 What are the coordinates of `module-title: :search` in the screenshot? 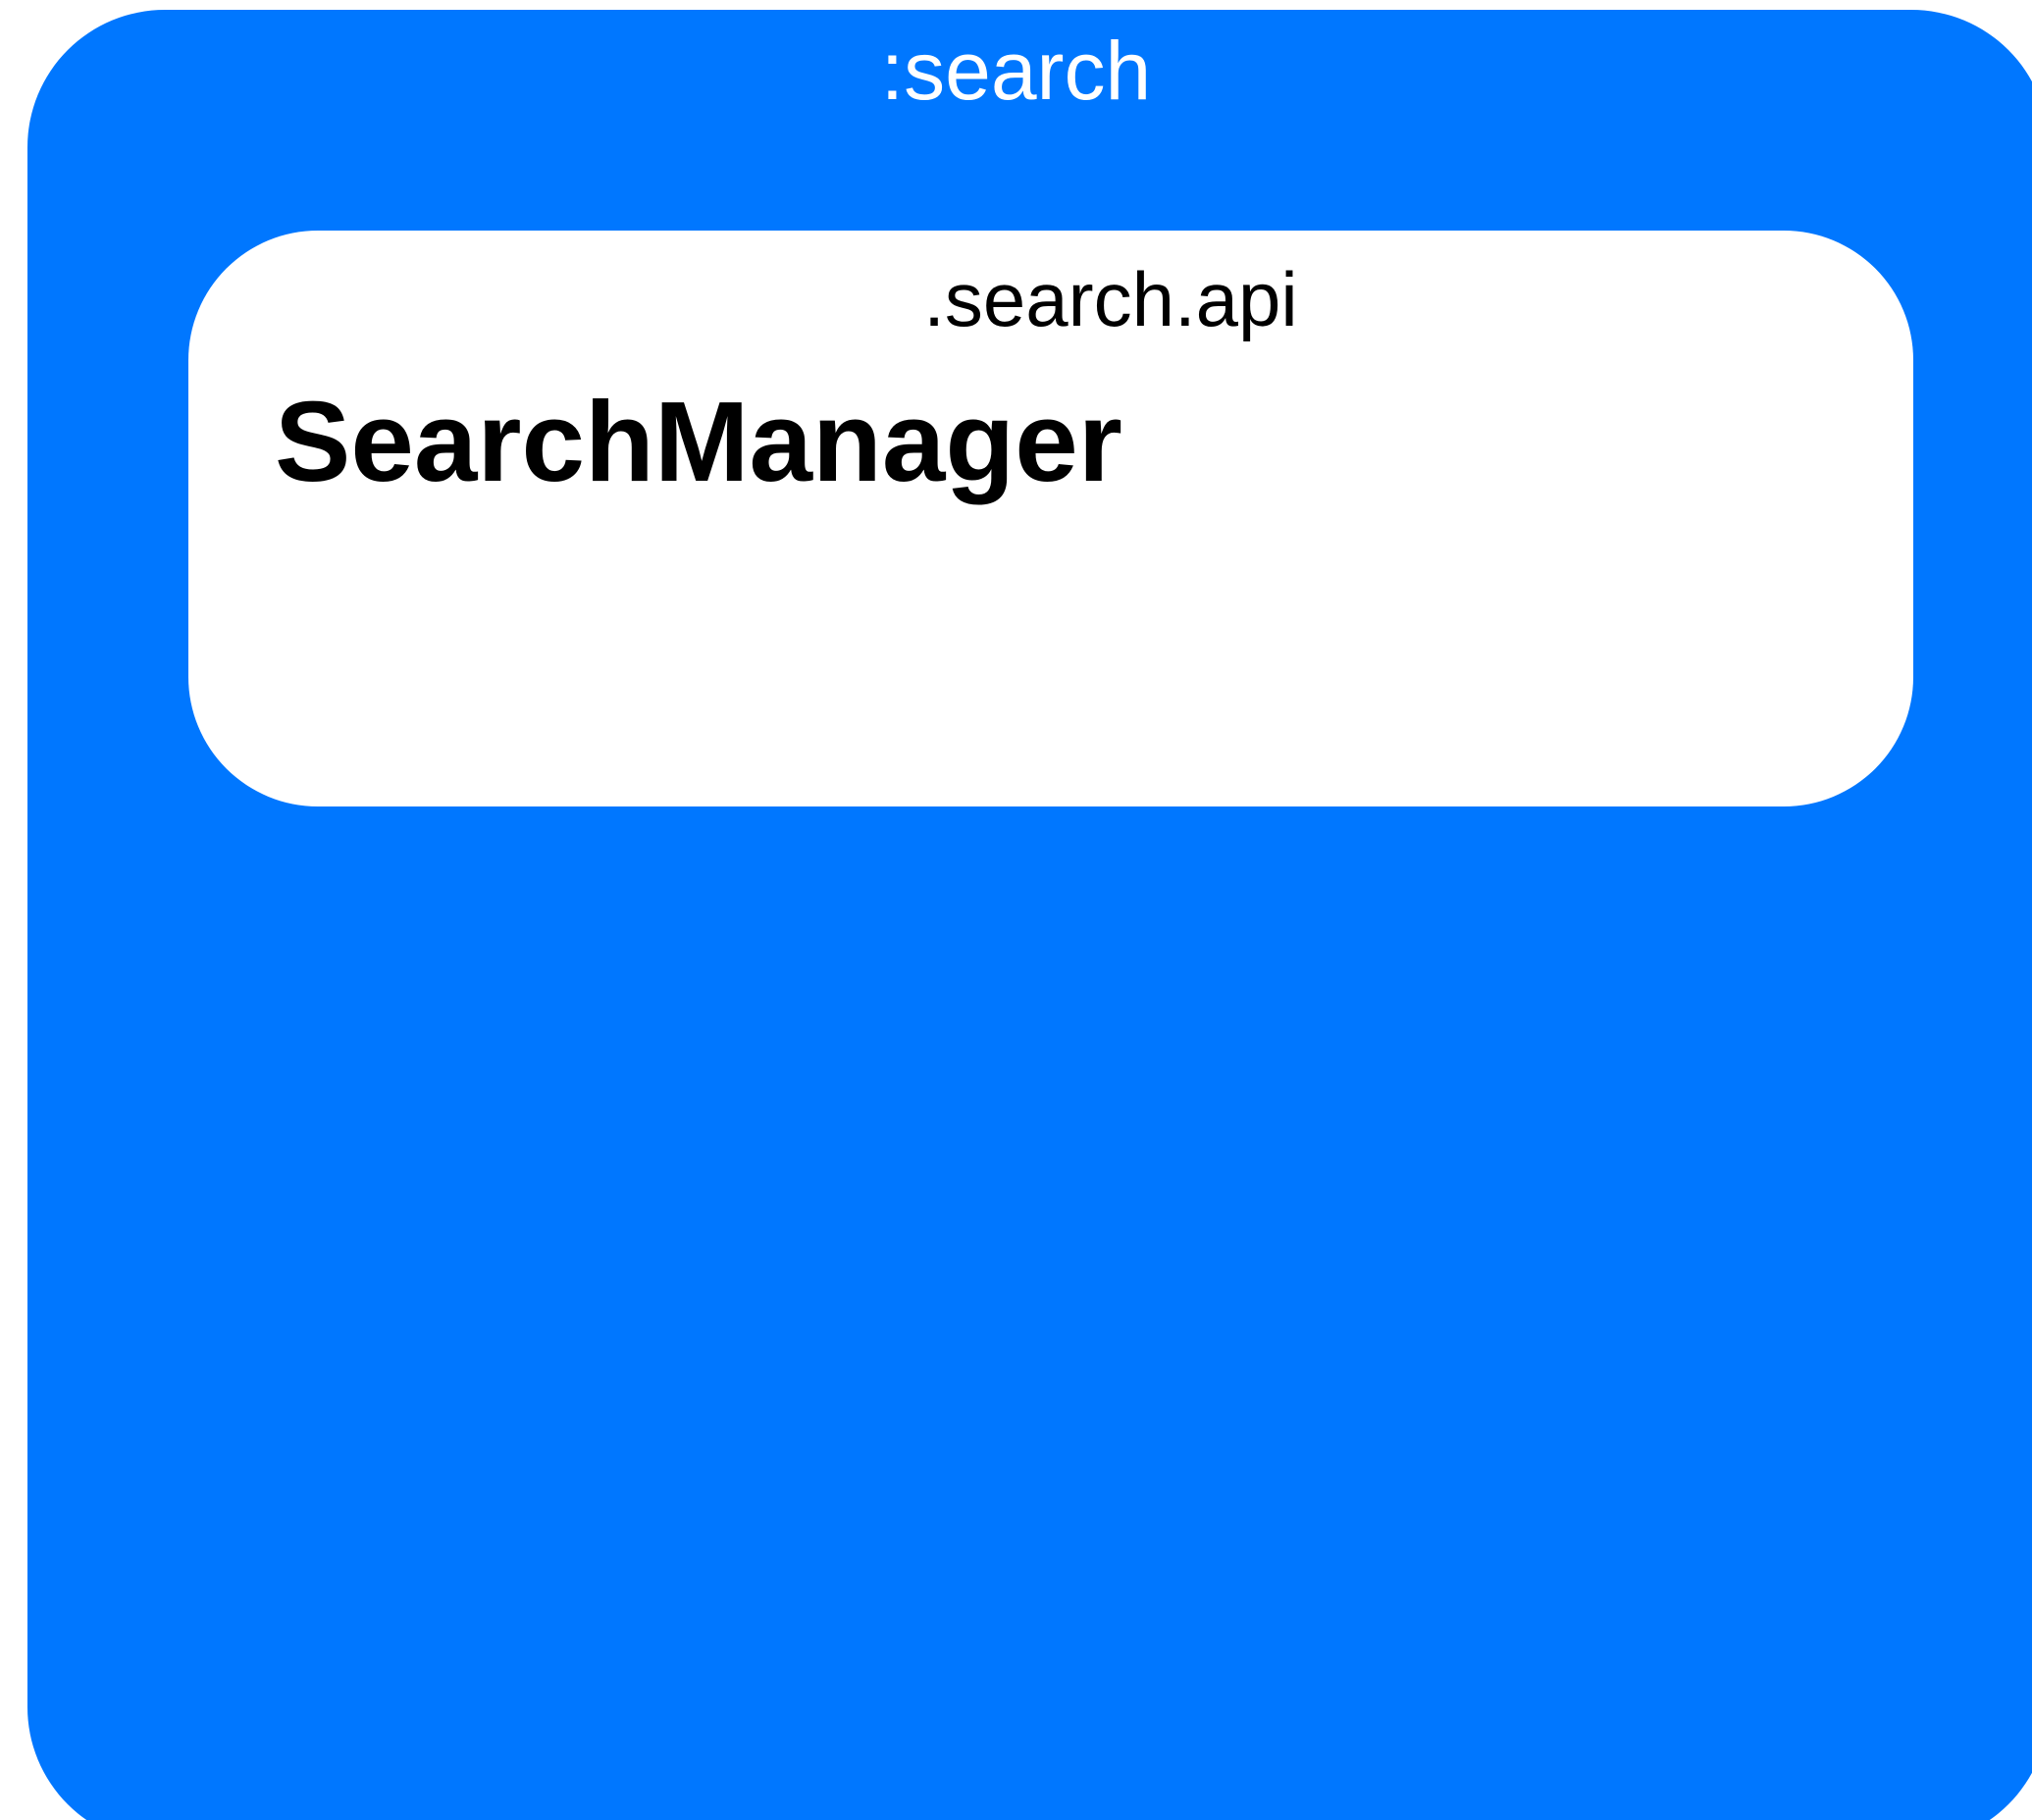 It's located at (1016, 71).